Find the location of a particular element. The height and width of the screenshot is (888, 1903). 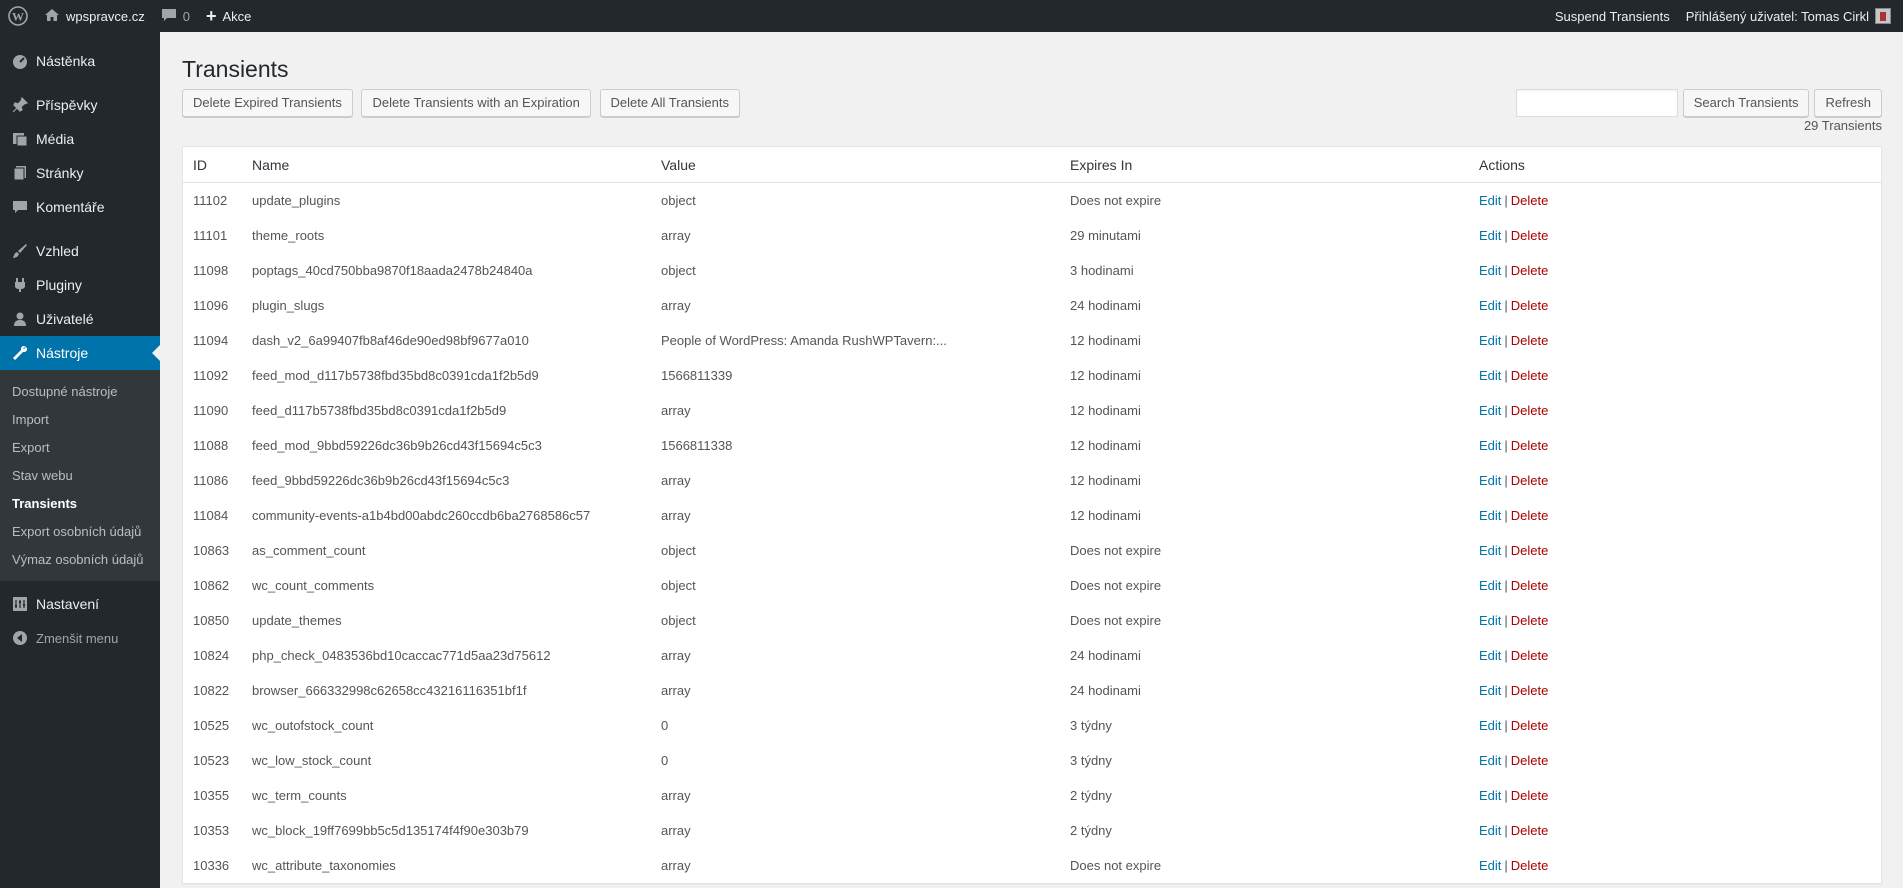

menu-item-plugins: Pluginy is located at coordinates (80, 285).